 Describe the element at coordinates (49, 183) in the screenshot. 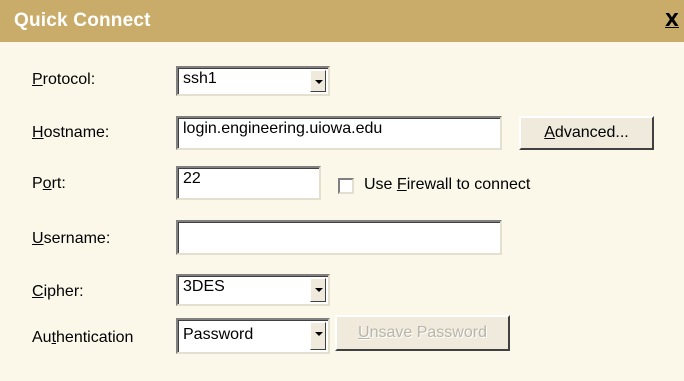

I see `port-label: Port:` at that location.